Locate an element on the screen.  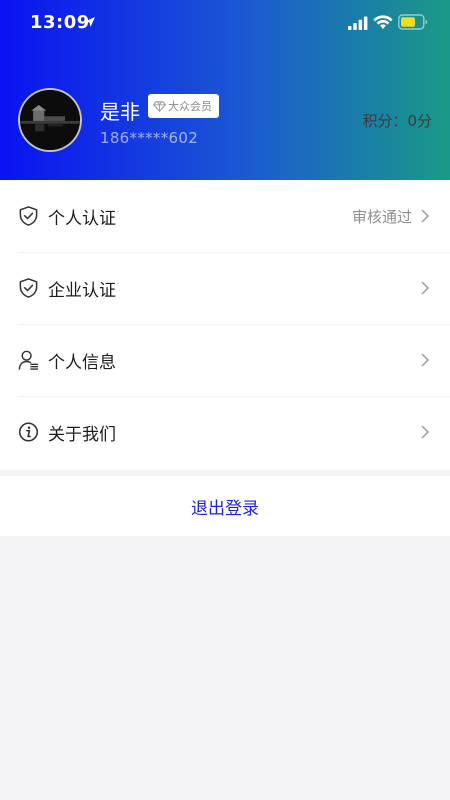
phone-number: 186*****602 is located at coordinates (149, 138).